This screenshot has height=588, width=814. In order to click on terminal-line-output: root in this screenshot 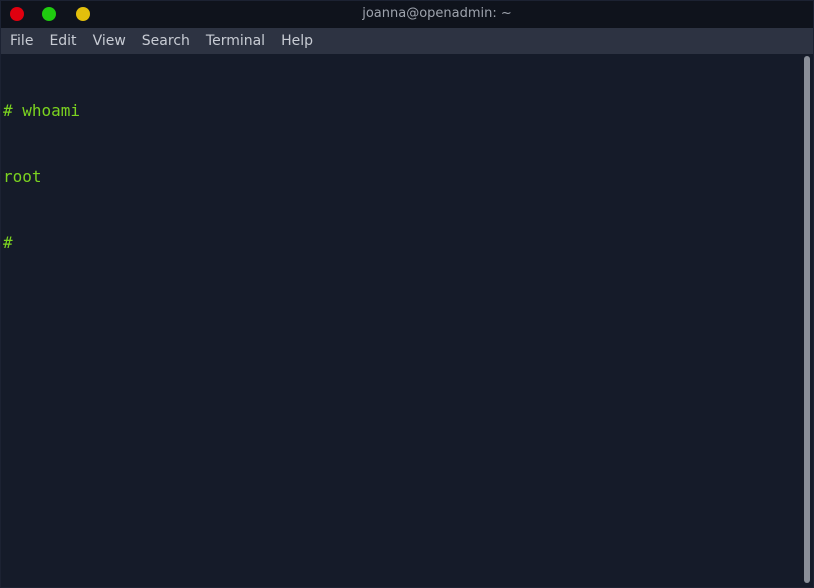, I will do `click(22, 176)`.